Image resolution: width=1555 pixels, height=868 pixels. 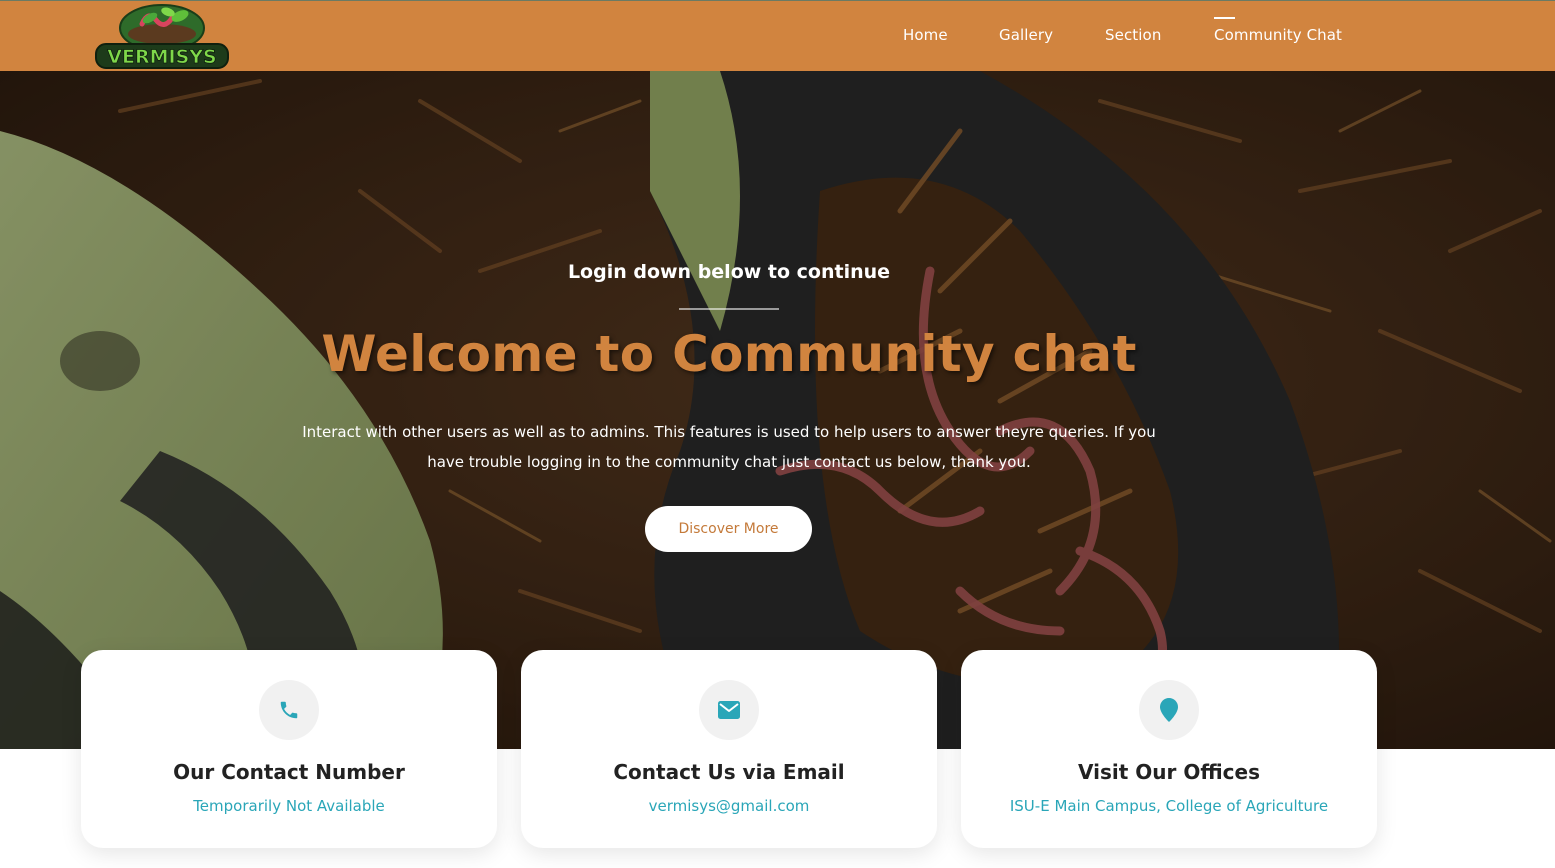 I want to click on email-value: vermisys@gmail.com, so click(x=729, y=806).